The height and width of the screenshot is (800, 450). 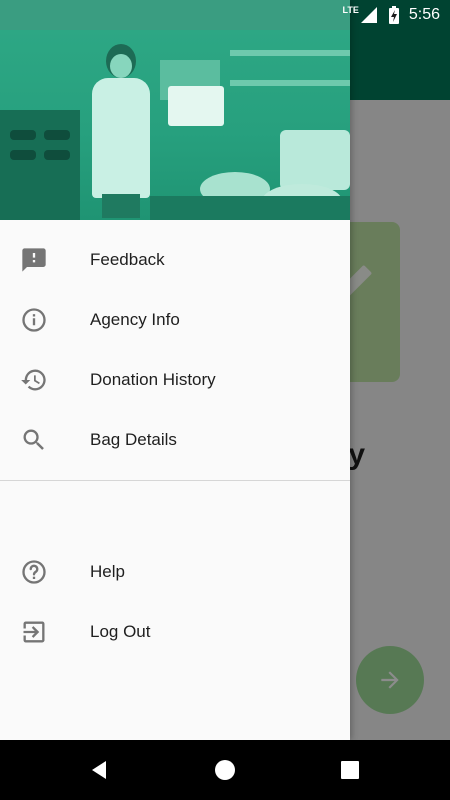 I want to click on menu-item-agency-info: Agency Info, so click(x=175, y=320).